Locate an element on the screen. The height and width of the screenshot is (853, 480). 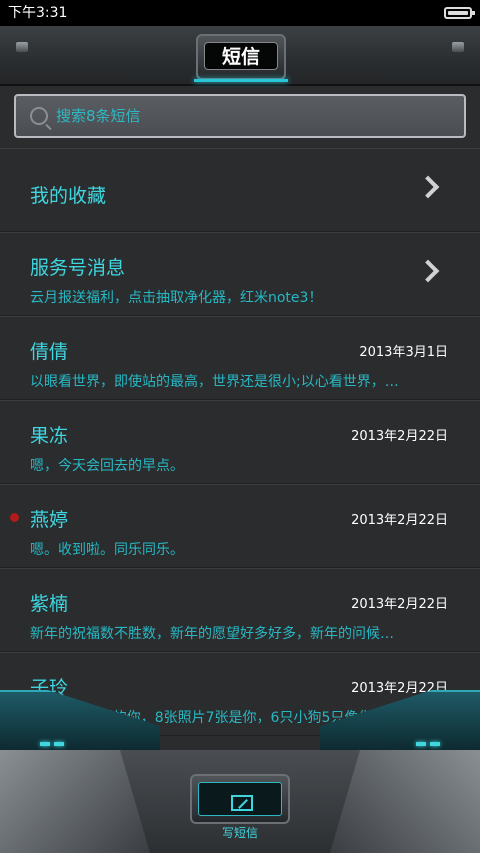
conversation-name: 我的收藏 is located at coordinates (68, 196).